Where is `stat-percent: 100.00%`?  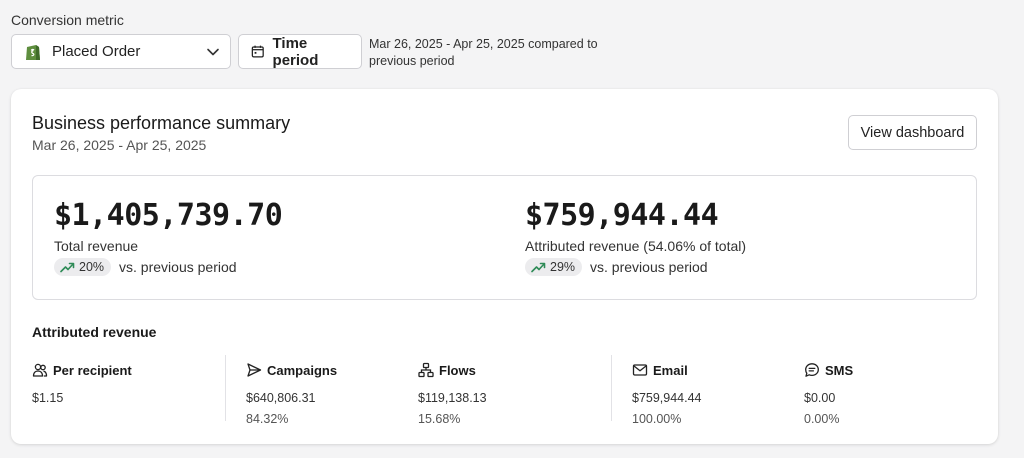 stat-percent: 100.00% is located at coordinates (657, 419).